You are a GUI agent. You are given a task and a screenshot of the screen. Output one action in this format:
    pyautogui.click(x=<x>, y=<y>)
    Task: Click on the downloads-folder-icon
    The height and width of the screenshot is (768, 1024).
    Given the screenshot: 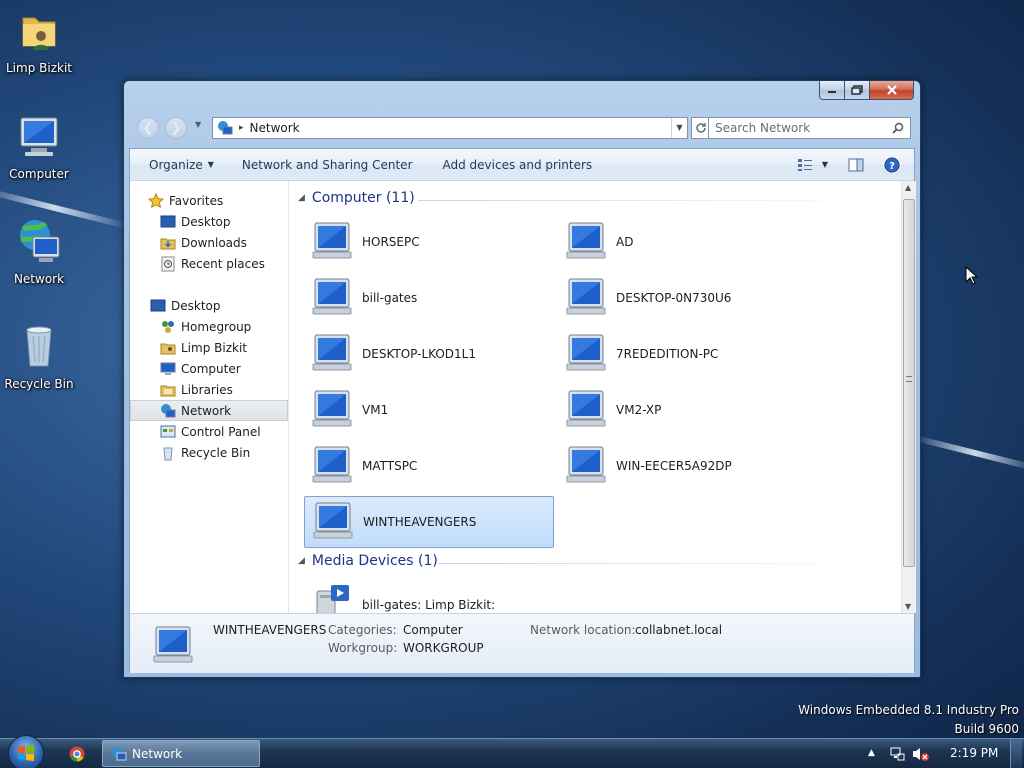 What is the action you would take?
    pyautogui.click(x=168, y=243)
    